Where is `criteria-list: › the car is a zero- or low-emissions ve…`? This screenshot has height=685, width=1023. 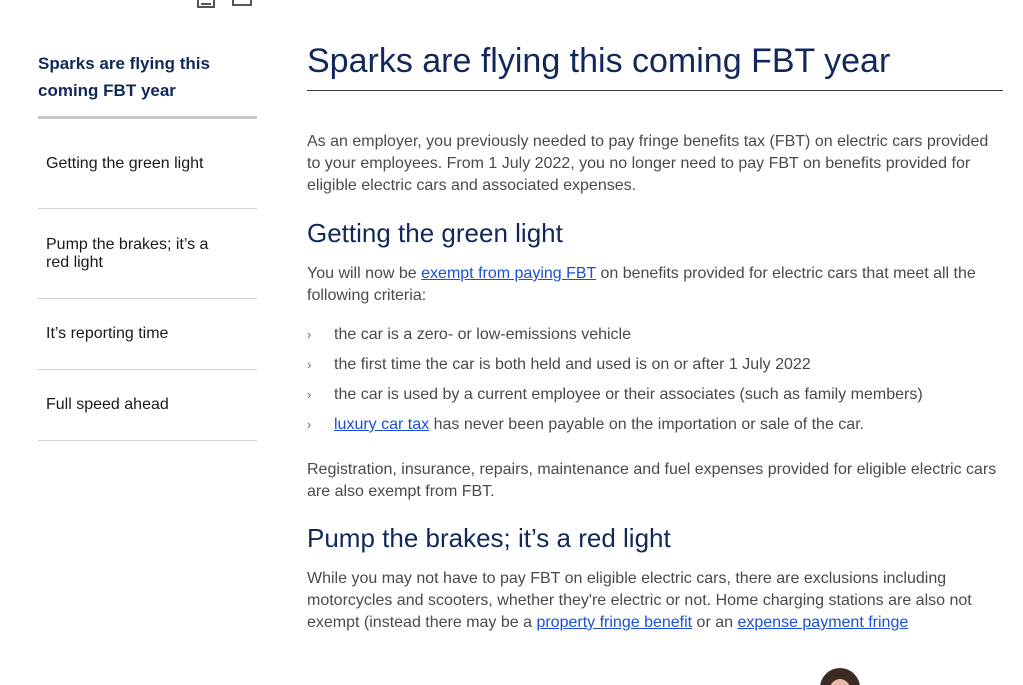
criteria-list: › the car is a zero- or low-emissions ve… is located at coordinates (655, 384).